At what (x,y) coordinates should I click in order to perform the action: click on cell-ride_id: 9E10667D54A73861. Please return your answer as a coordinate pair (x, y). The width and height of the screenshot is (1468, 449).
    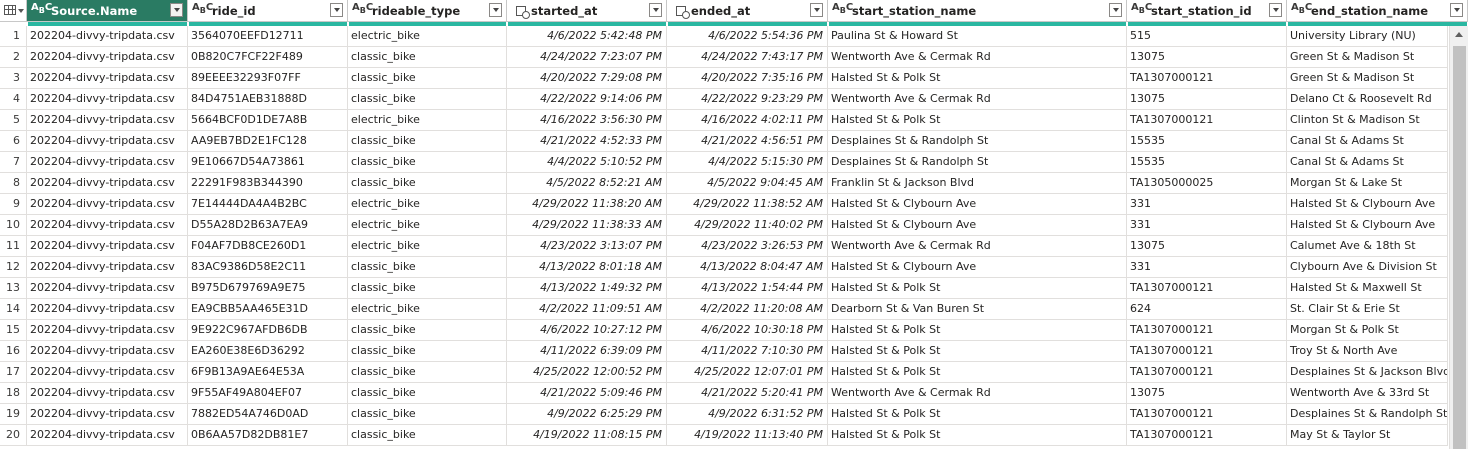
    Looking at the image, I should click on (268, 162).